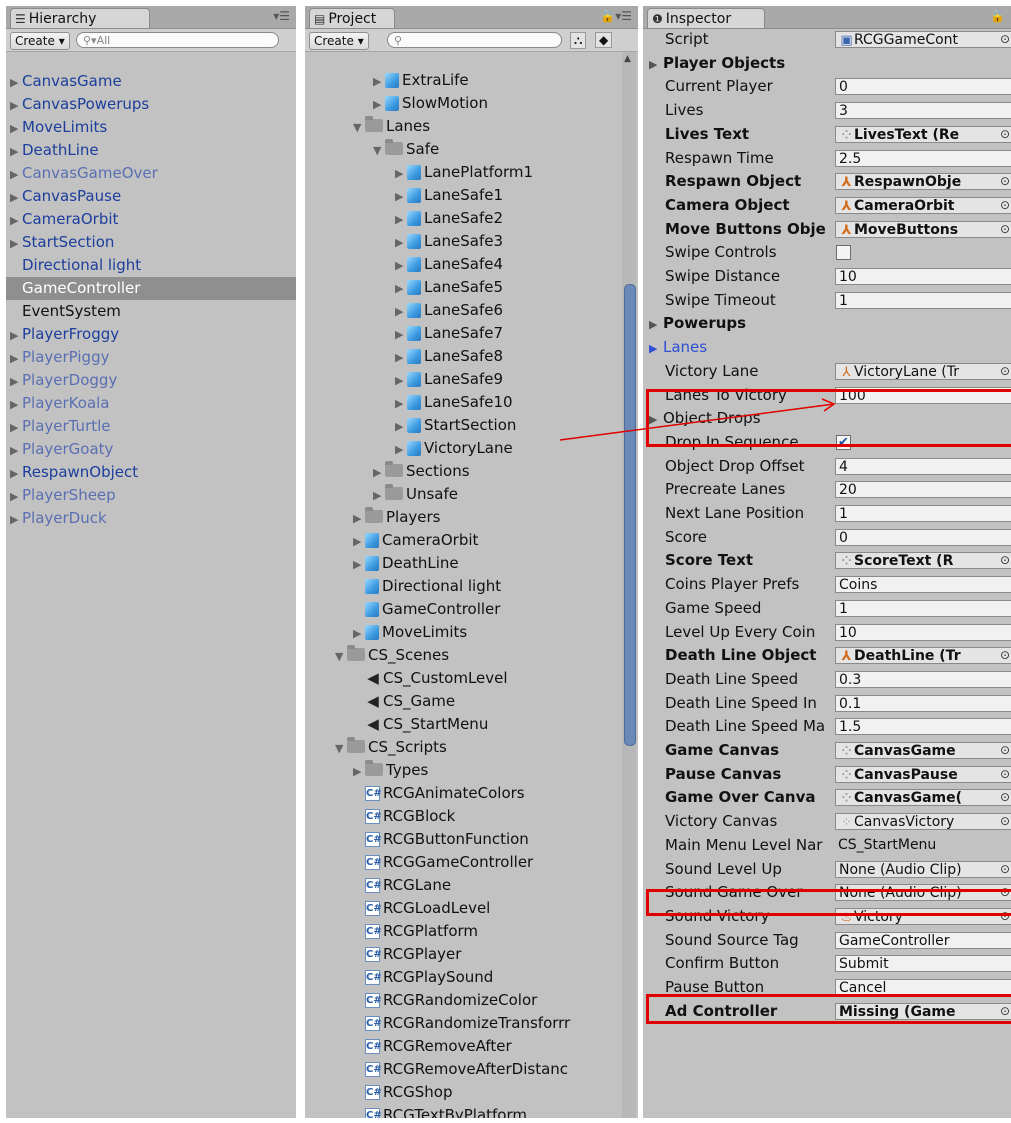 The height and width of the screenshot is (1123, 1011). Describe the element at coordinates (441, 839) in the screenshot. I see `project-item: C#RCGButtonFunction` at that location.